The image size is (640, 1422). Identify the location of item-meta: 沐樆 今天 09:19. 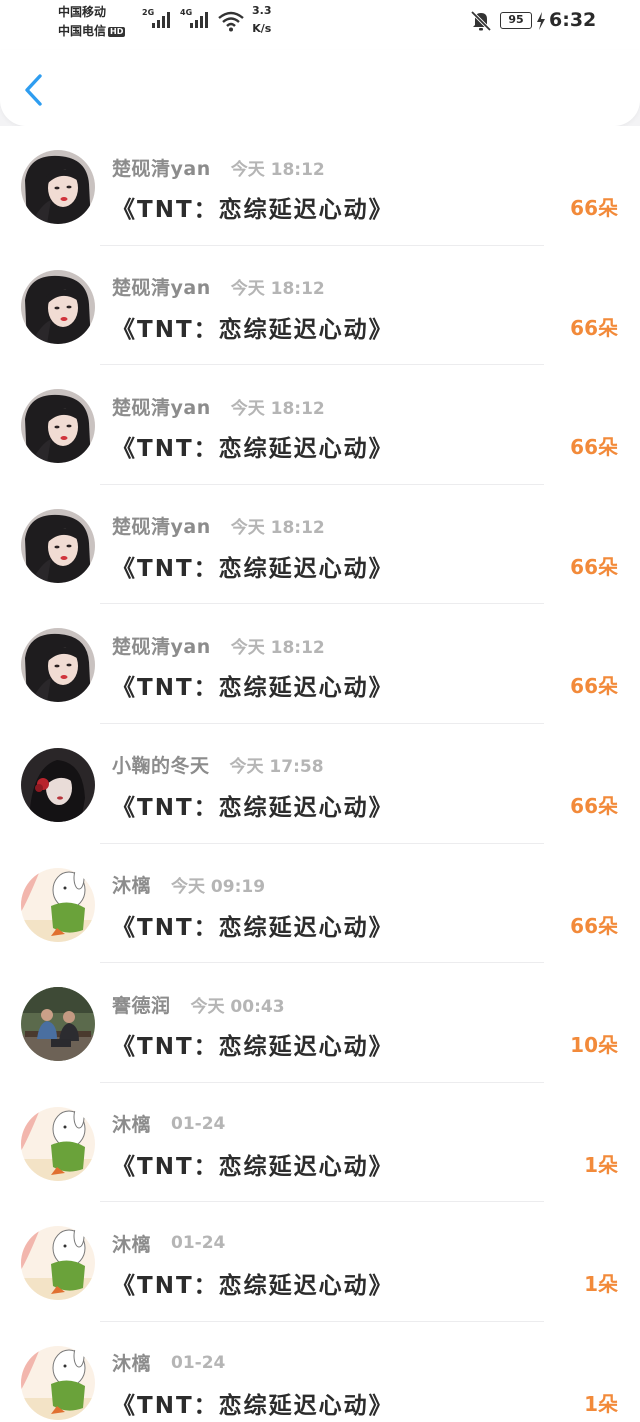
(188, 885).